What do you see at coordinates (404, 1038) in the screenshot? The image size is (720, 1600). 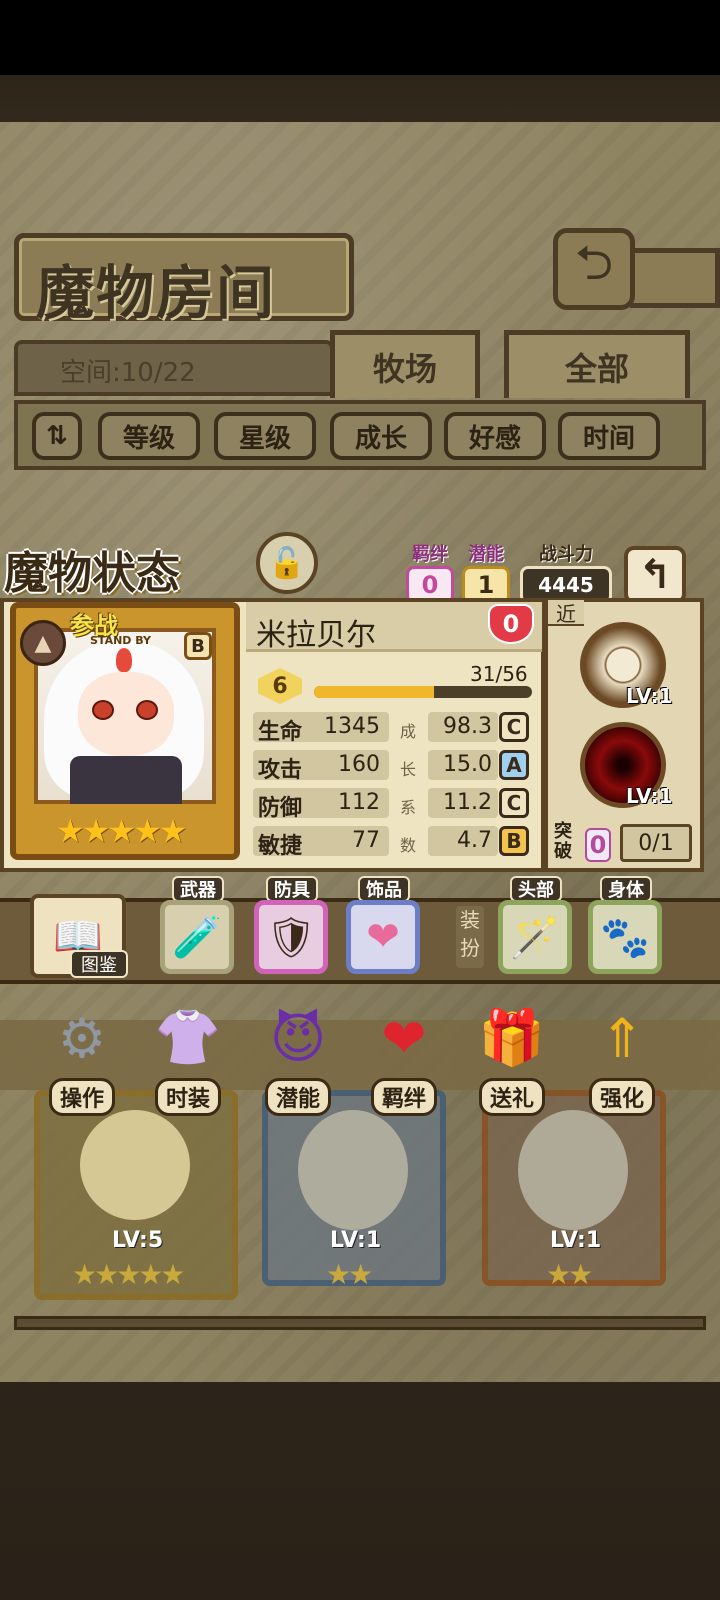 I see `hearts-icon: ❤` at bounding box center [404, 1038].